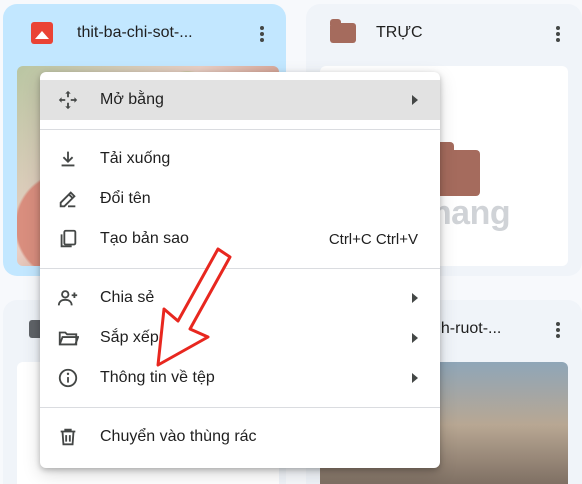 The width and height of the screenshot is (582, 484). I want to click on copy-icon, so click(68, 239).